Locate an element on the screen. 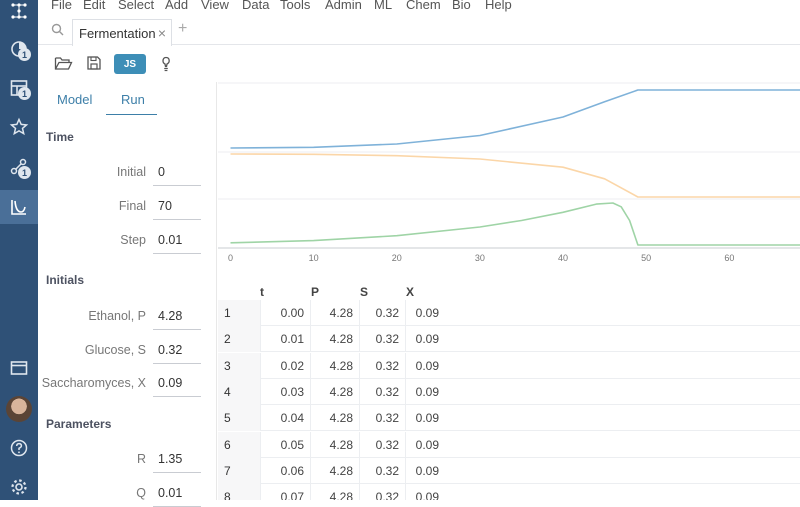 The image size is (800, 507). menu-bio: Bio is located at coordinates (461, 6).